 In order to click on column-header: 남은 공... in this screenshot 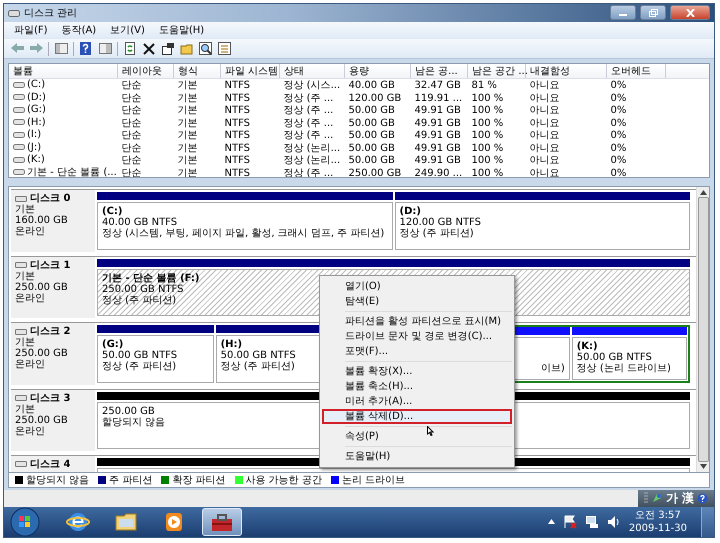, I will do `click(439, 71)`.